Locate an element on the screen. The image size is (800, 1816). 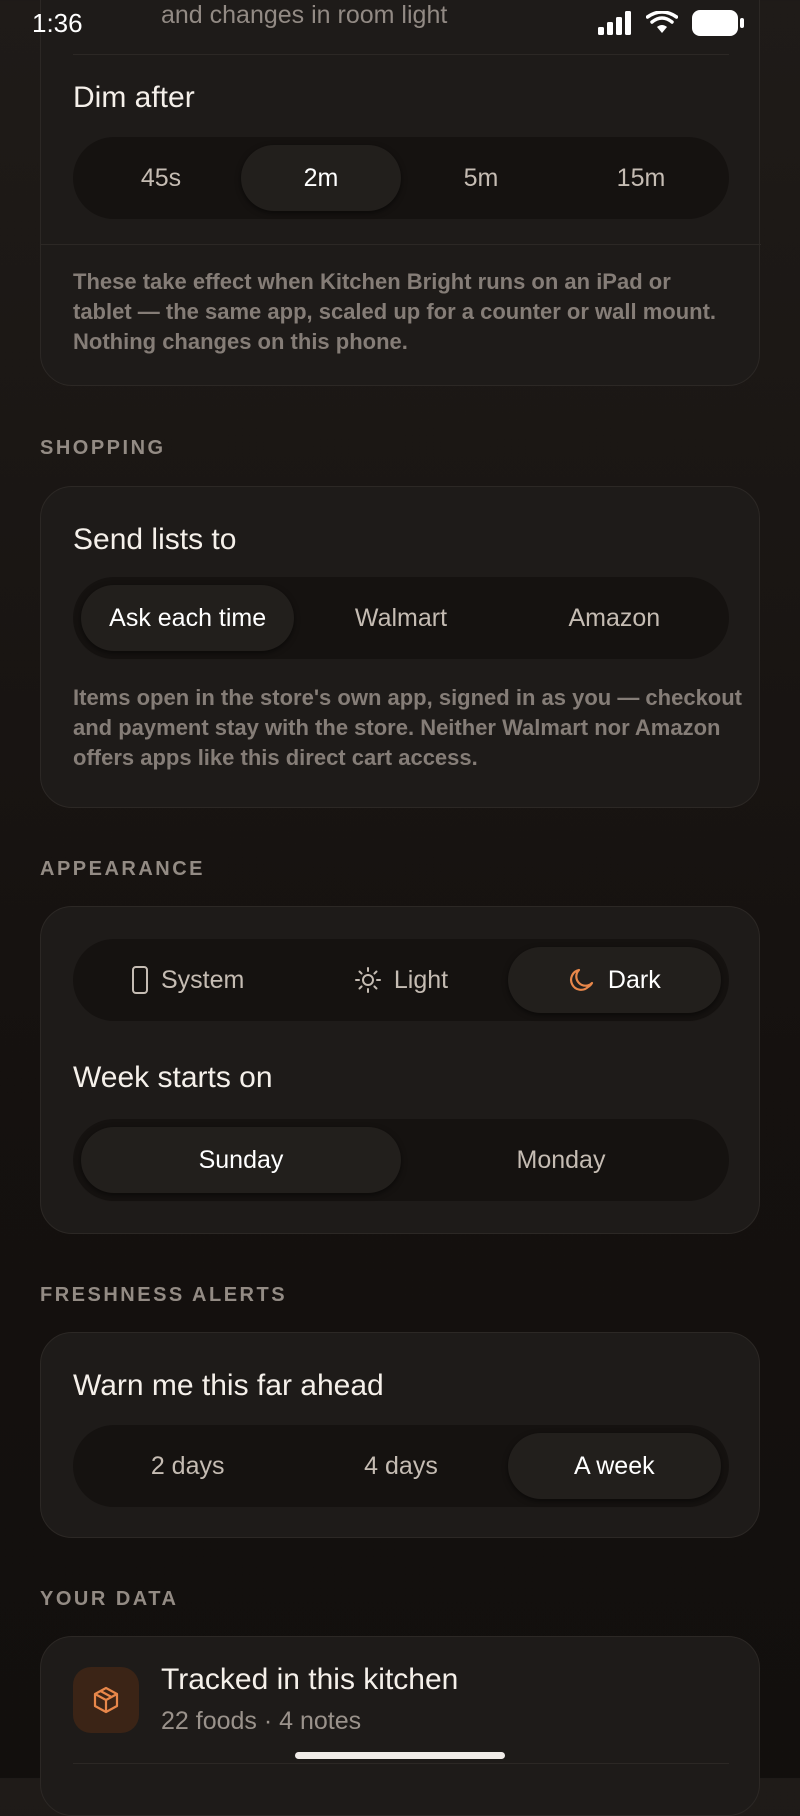
theme-option-dark: Dark is located at coordinates (614, 980).